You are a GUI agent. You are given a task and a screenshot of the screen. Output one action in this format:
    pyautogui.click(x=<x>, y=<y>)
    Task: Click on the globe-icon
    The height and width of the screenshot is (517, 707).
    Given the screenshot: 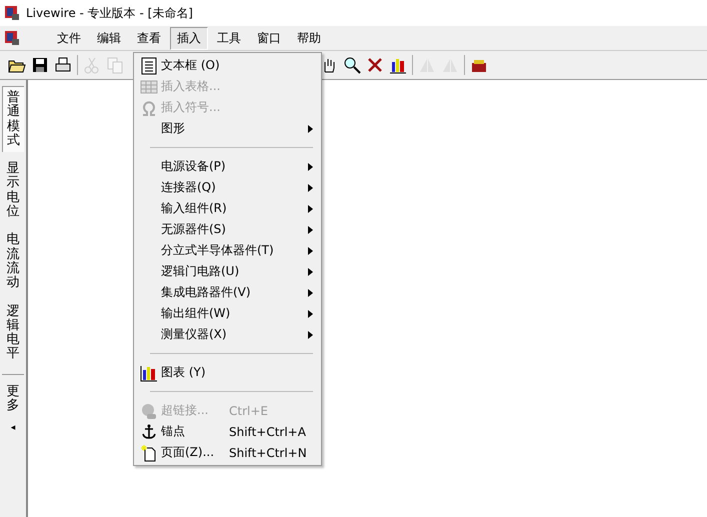 What is the action you would take?
    pyautogui.click(x=149, y=411)
    